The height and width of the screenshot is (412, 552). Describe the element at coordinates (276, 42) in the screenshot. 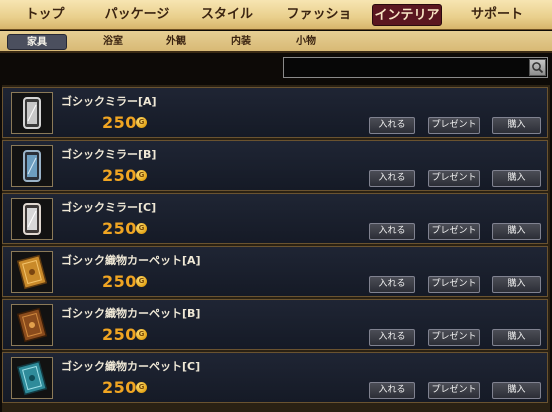

I see `sub-tab-bar: 家具 浴室 外観 内装 小物` at that location.